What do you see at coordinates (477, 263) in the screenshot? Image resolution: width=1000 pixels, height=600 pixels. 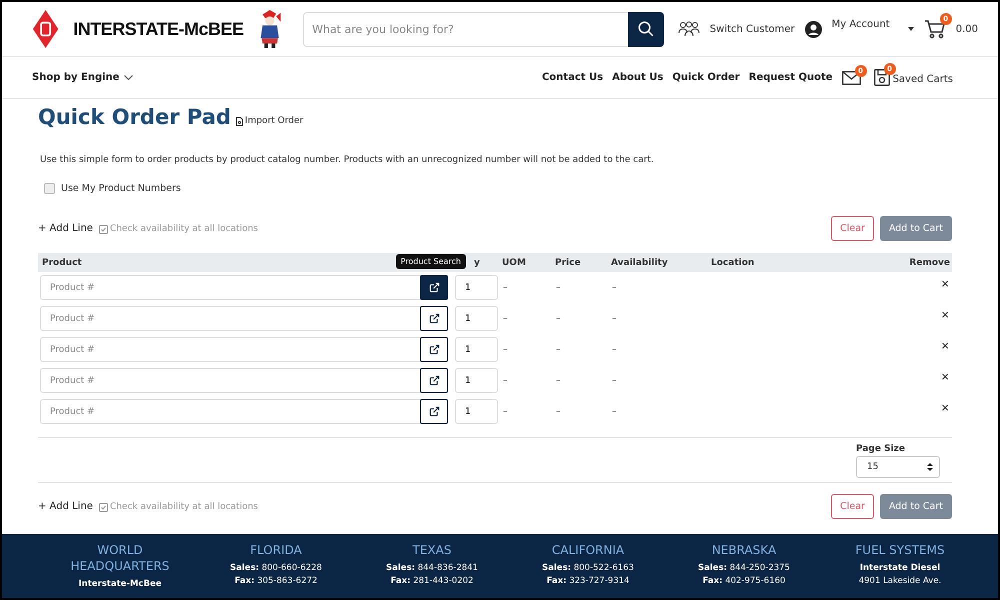 I see `column-header: y` at bounding box center [477, 263].